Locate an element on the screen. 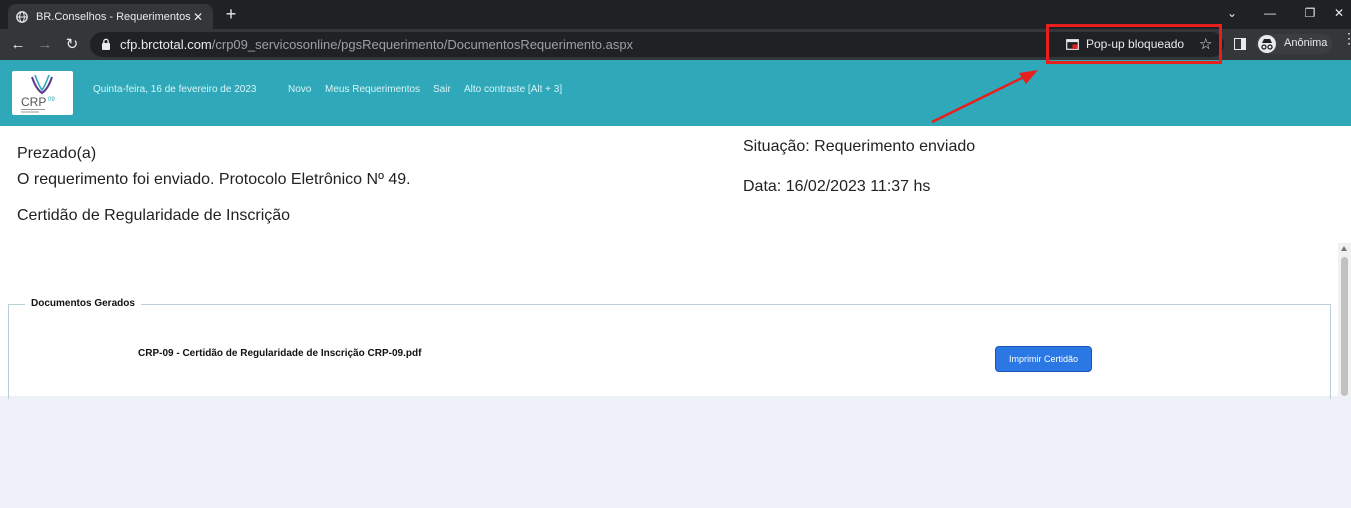 The image size is (1351, 508). side-panel-icon is located at coordinates (1240, 44).